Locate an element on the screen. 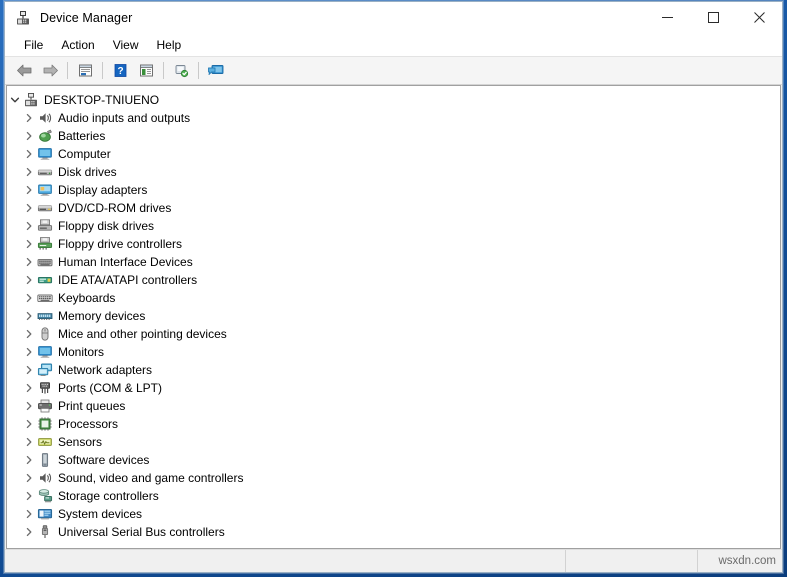 The image size is (787, 577). maximize-button is located at coordinates (713, 17).